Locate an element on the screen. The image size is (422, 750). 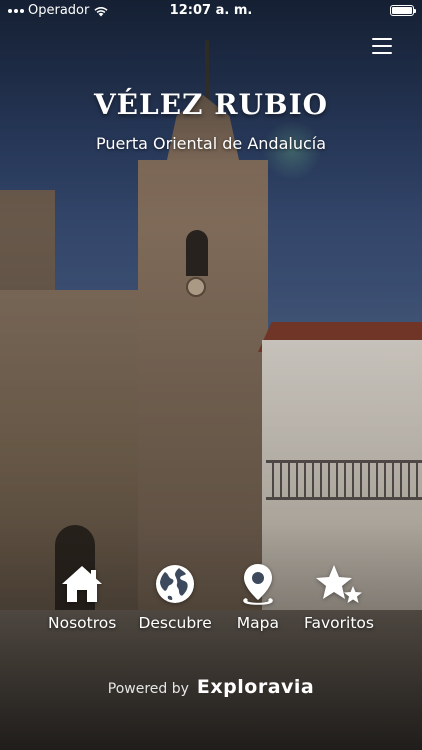
nav-label-descubre: Descubre is located at coordinates (175, 623).